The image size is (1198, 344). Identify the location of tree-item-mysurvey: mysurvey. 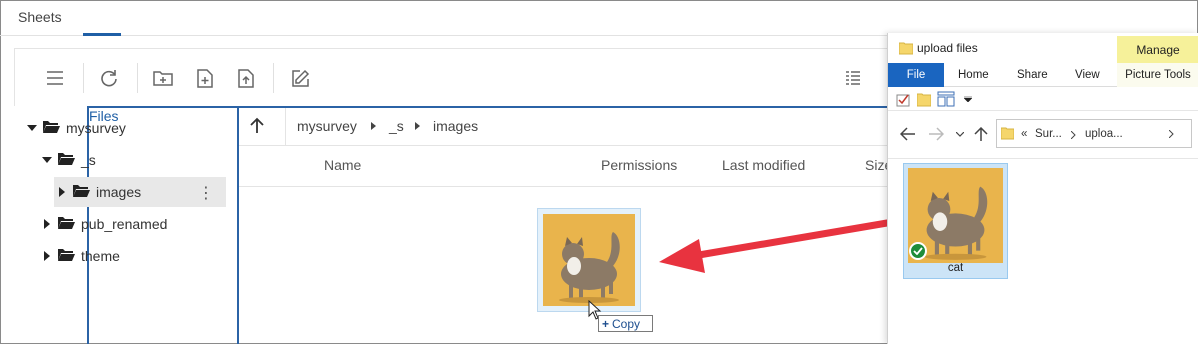
(124, 128).